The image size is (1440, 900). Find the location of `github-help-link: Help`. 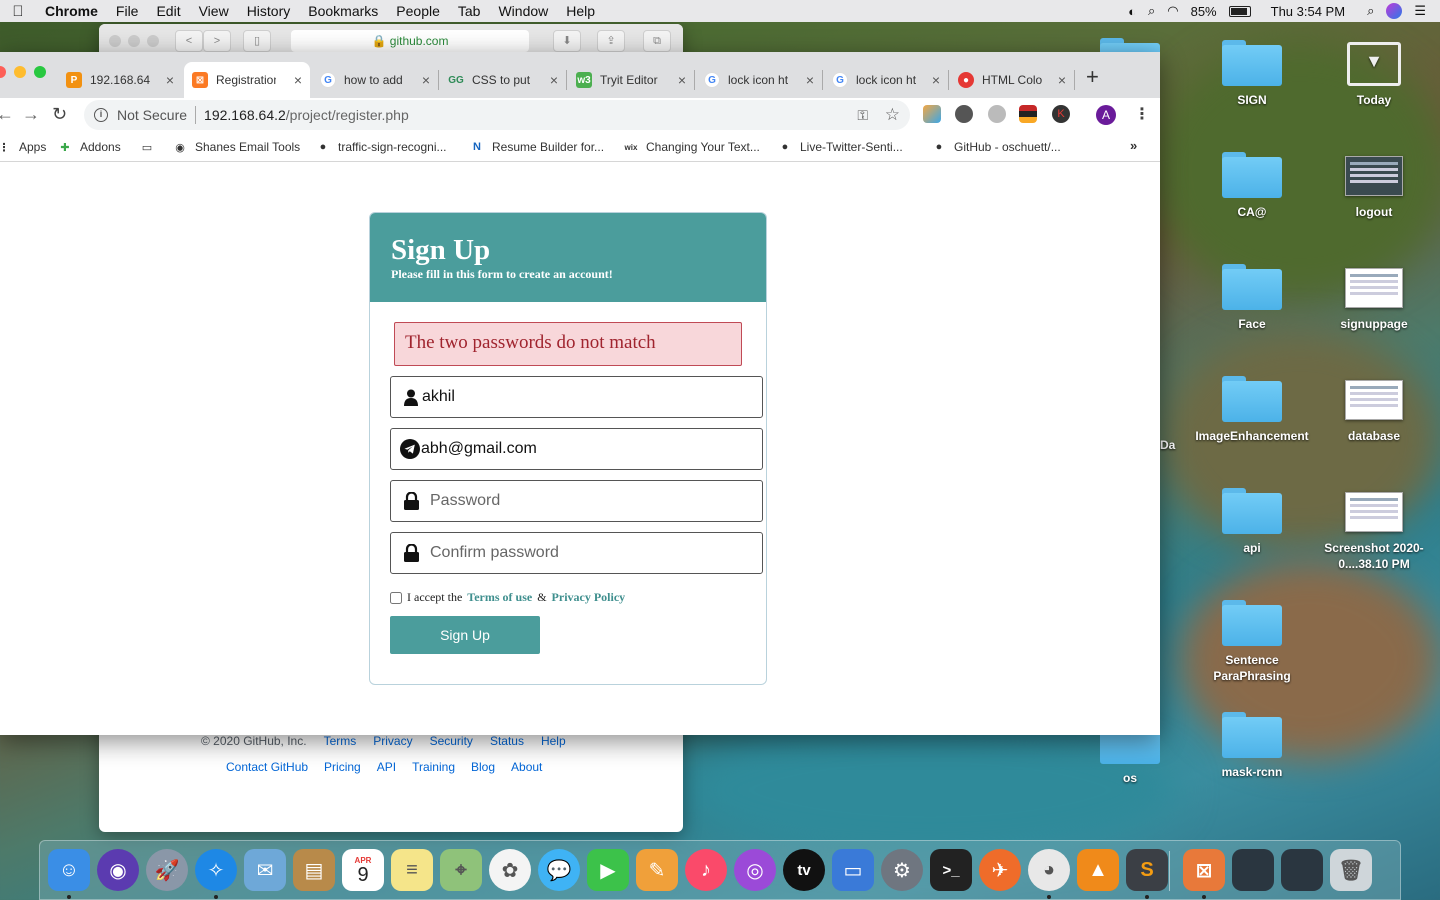

github-help-link: Help is located at coordinates (553, 741).